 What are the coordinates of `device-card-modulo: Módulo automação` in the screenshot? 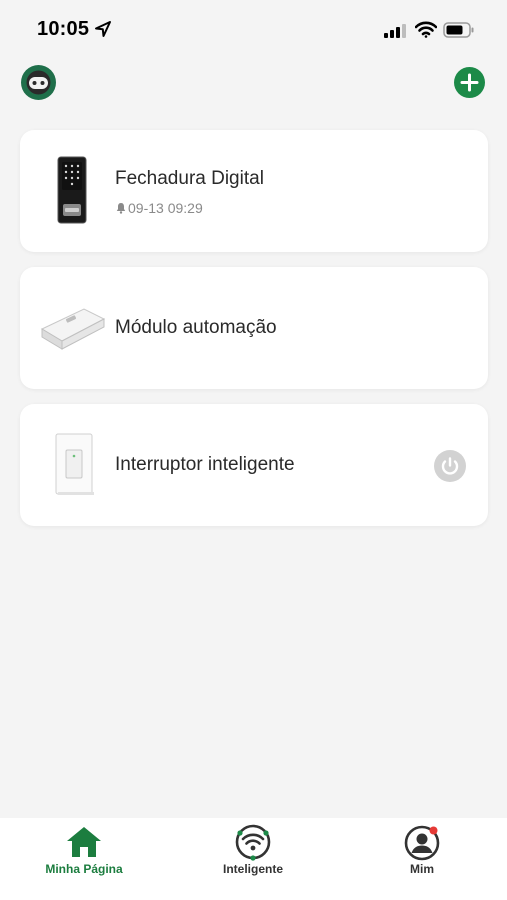 It's located at (254, 328).